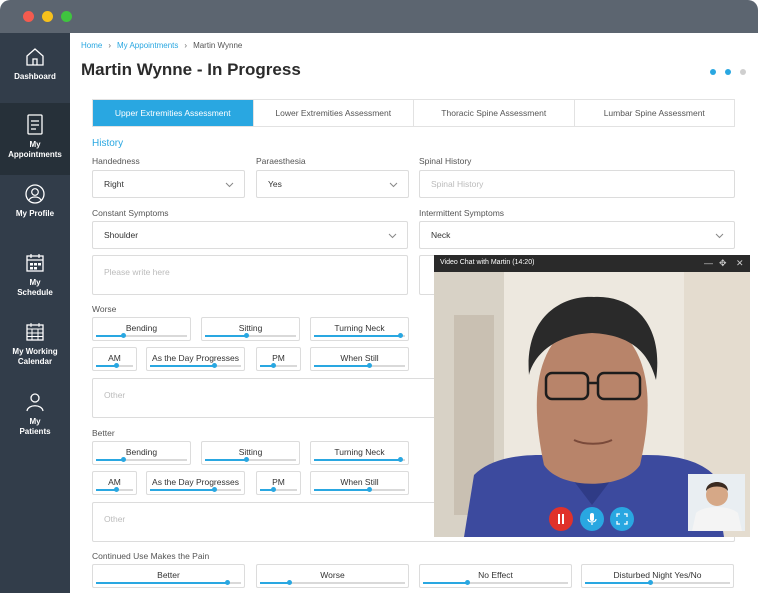  I want to click on severity-chip: Worse, so click(332, 576).